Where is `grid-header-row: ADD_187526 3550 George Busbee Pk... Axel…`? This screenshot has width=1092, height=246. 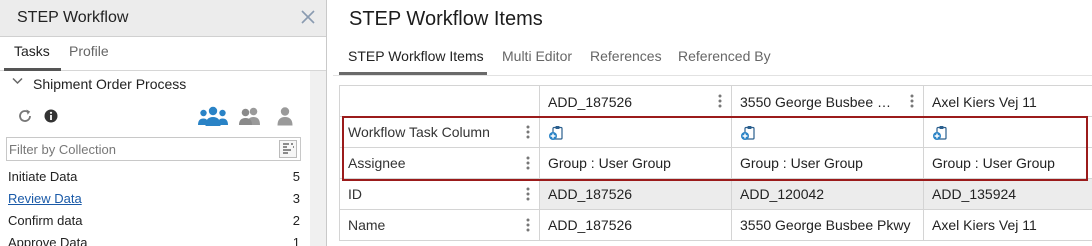
grid-header-row: ADD_187526 3550 George Busbee Pk... Axel… is located at coordinates (715, 101).